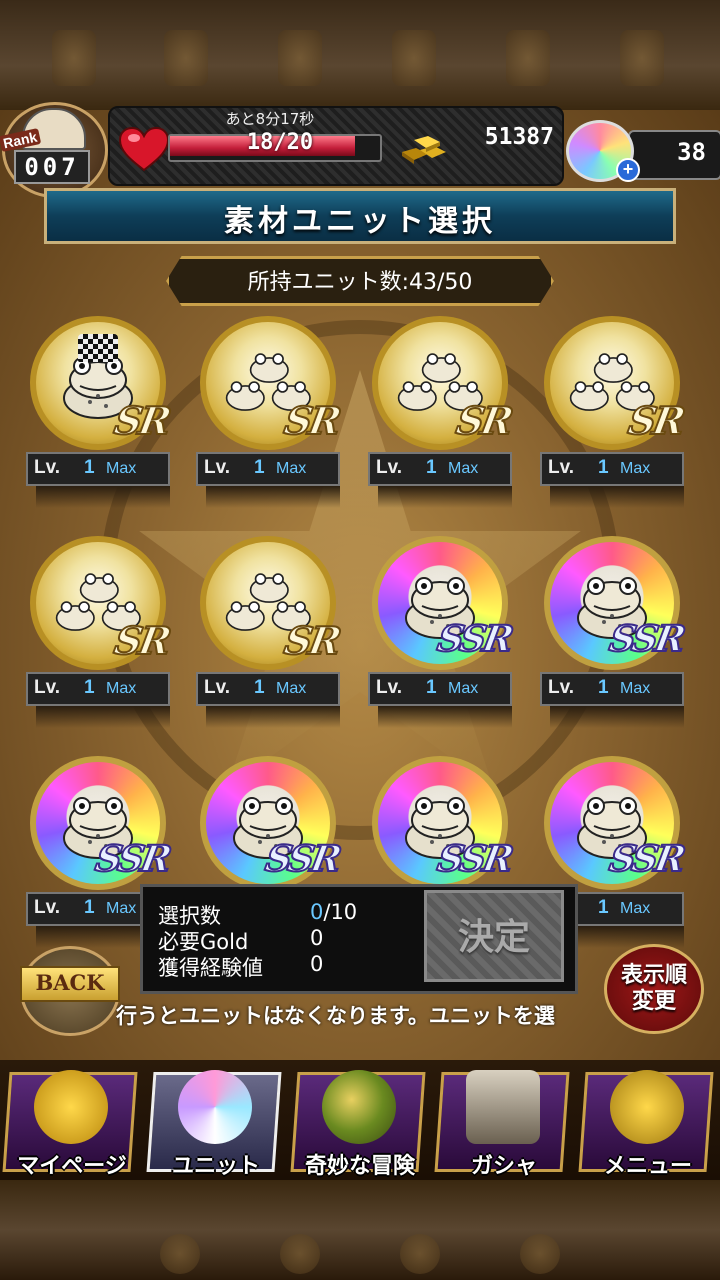 This screenshot has height=1280, width=720. I want to click on page-title: 素材ユニット選択, so click(360, 221).